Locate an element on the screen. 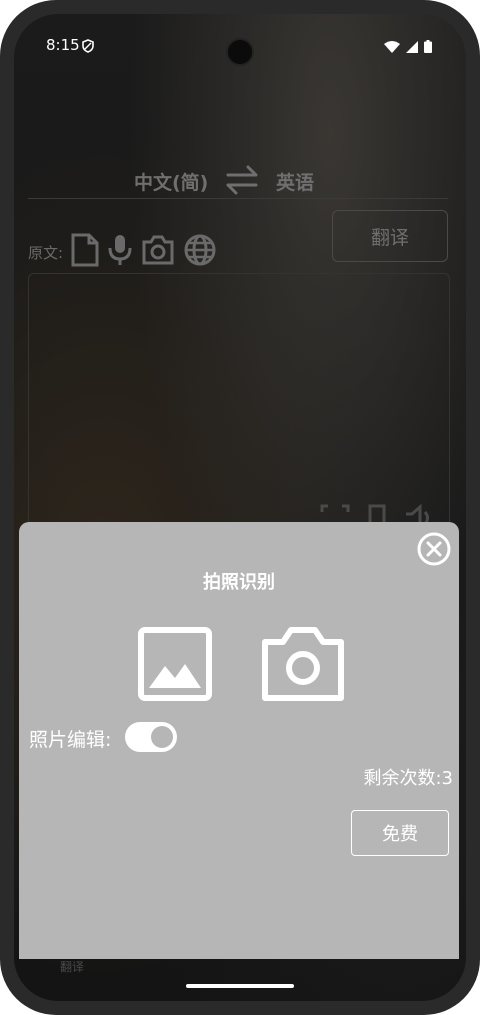 This screenshot has width=480, height=1015. divider is located at coordinates (238, 198).